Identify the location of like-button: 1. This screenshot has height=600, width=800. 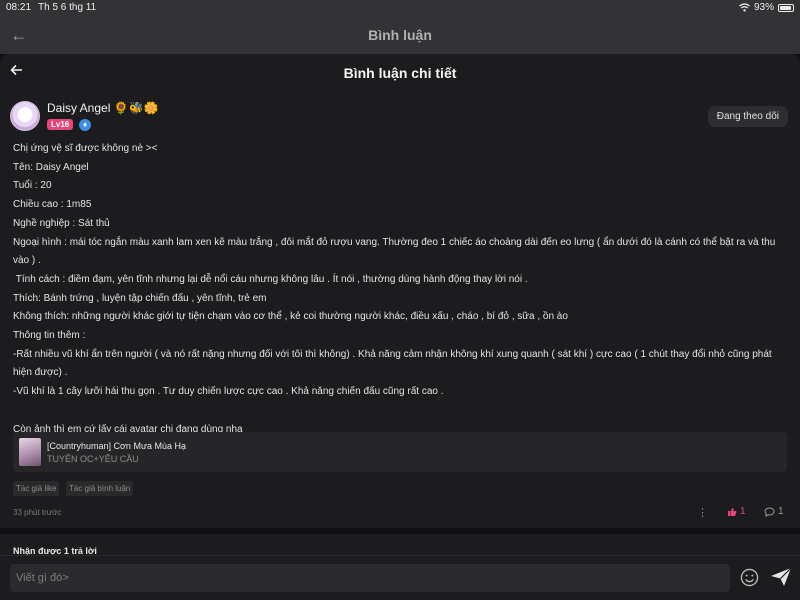
(736, 511).